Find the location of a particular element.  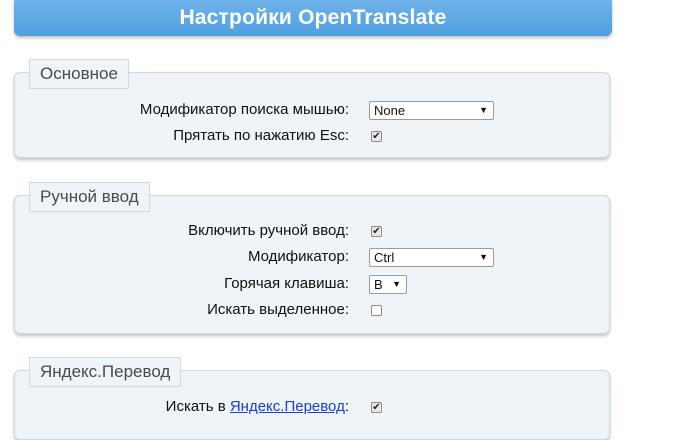

search-selected-row: Искать выделенное: is located at coordinates (313, 310).